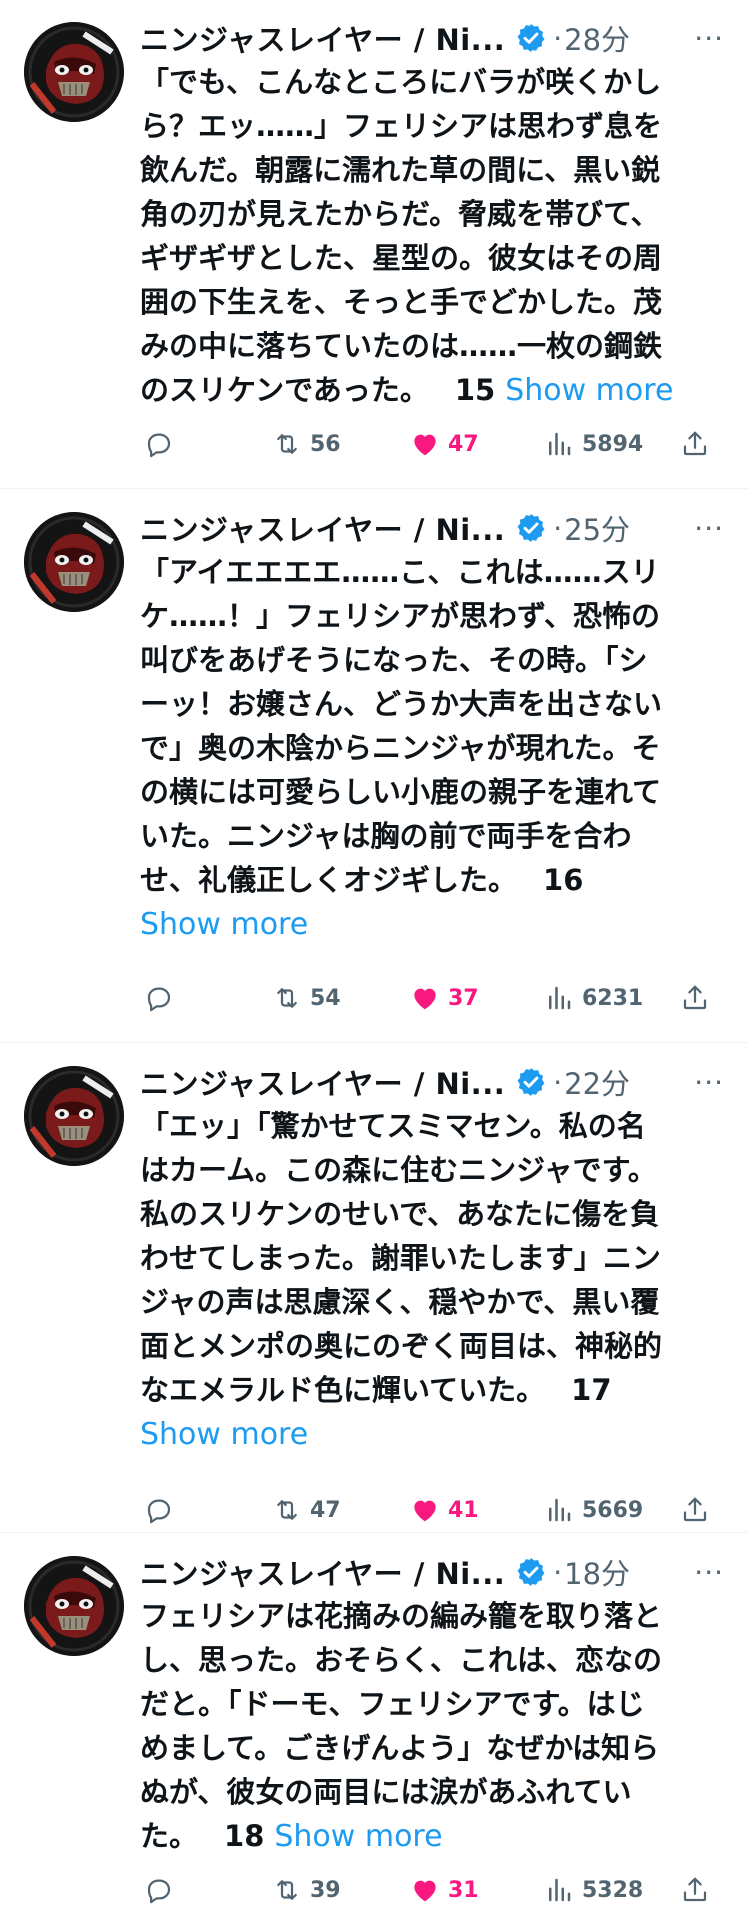  Describe the element at coordinates (306, 1890) in the screenshot. I see `retweet-button: 39` at that location.